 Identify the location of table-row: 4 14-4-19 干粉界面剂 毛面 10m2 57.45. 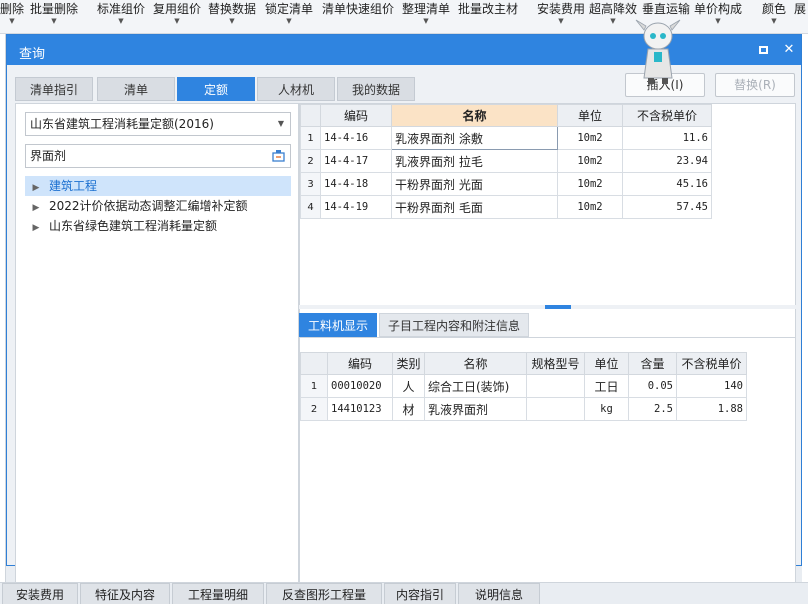
(506, 207).